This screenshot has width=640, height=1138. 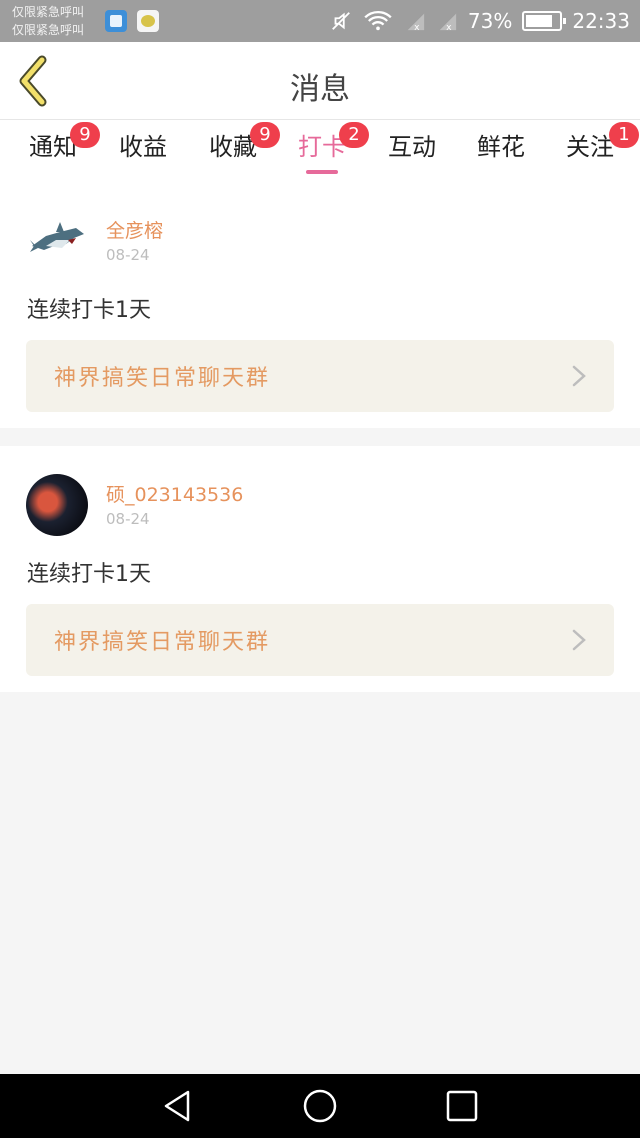 What do you see at coordinates (332, 151) in the screenshot?
I see `tab-checkin: 打卡 2` at bounding box center [332, 151].